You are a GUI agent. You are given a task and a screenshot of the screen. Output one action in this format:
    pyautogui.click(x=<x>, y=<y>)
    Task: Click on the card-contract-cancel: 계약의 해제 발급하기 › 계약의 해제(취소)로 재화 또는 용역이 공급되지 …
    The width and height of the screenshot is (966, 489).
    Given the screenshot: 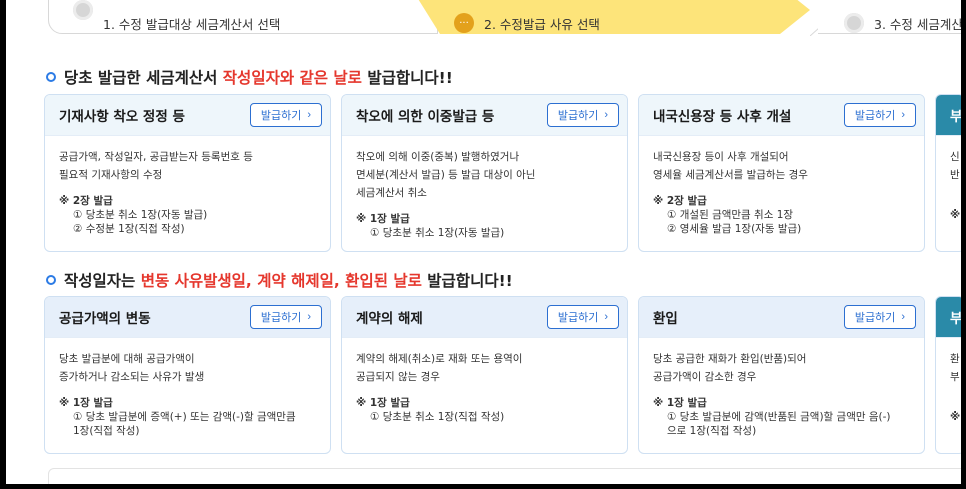 What is the action you would take?
    pyautogui.click(x=484, y=375)
    